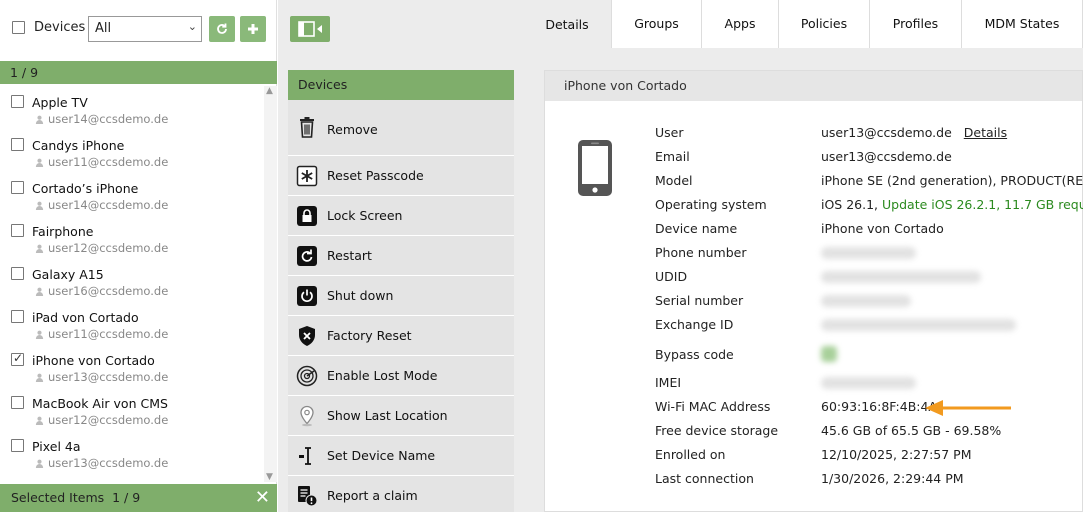  What do you see at coordinates (369, 335) in the screenshot?
I see `action-label: Factory Reset` at bounding box center [369, 335].